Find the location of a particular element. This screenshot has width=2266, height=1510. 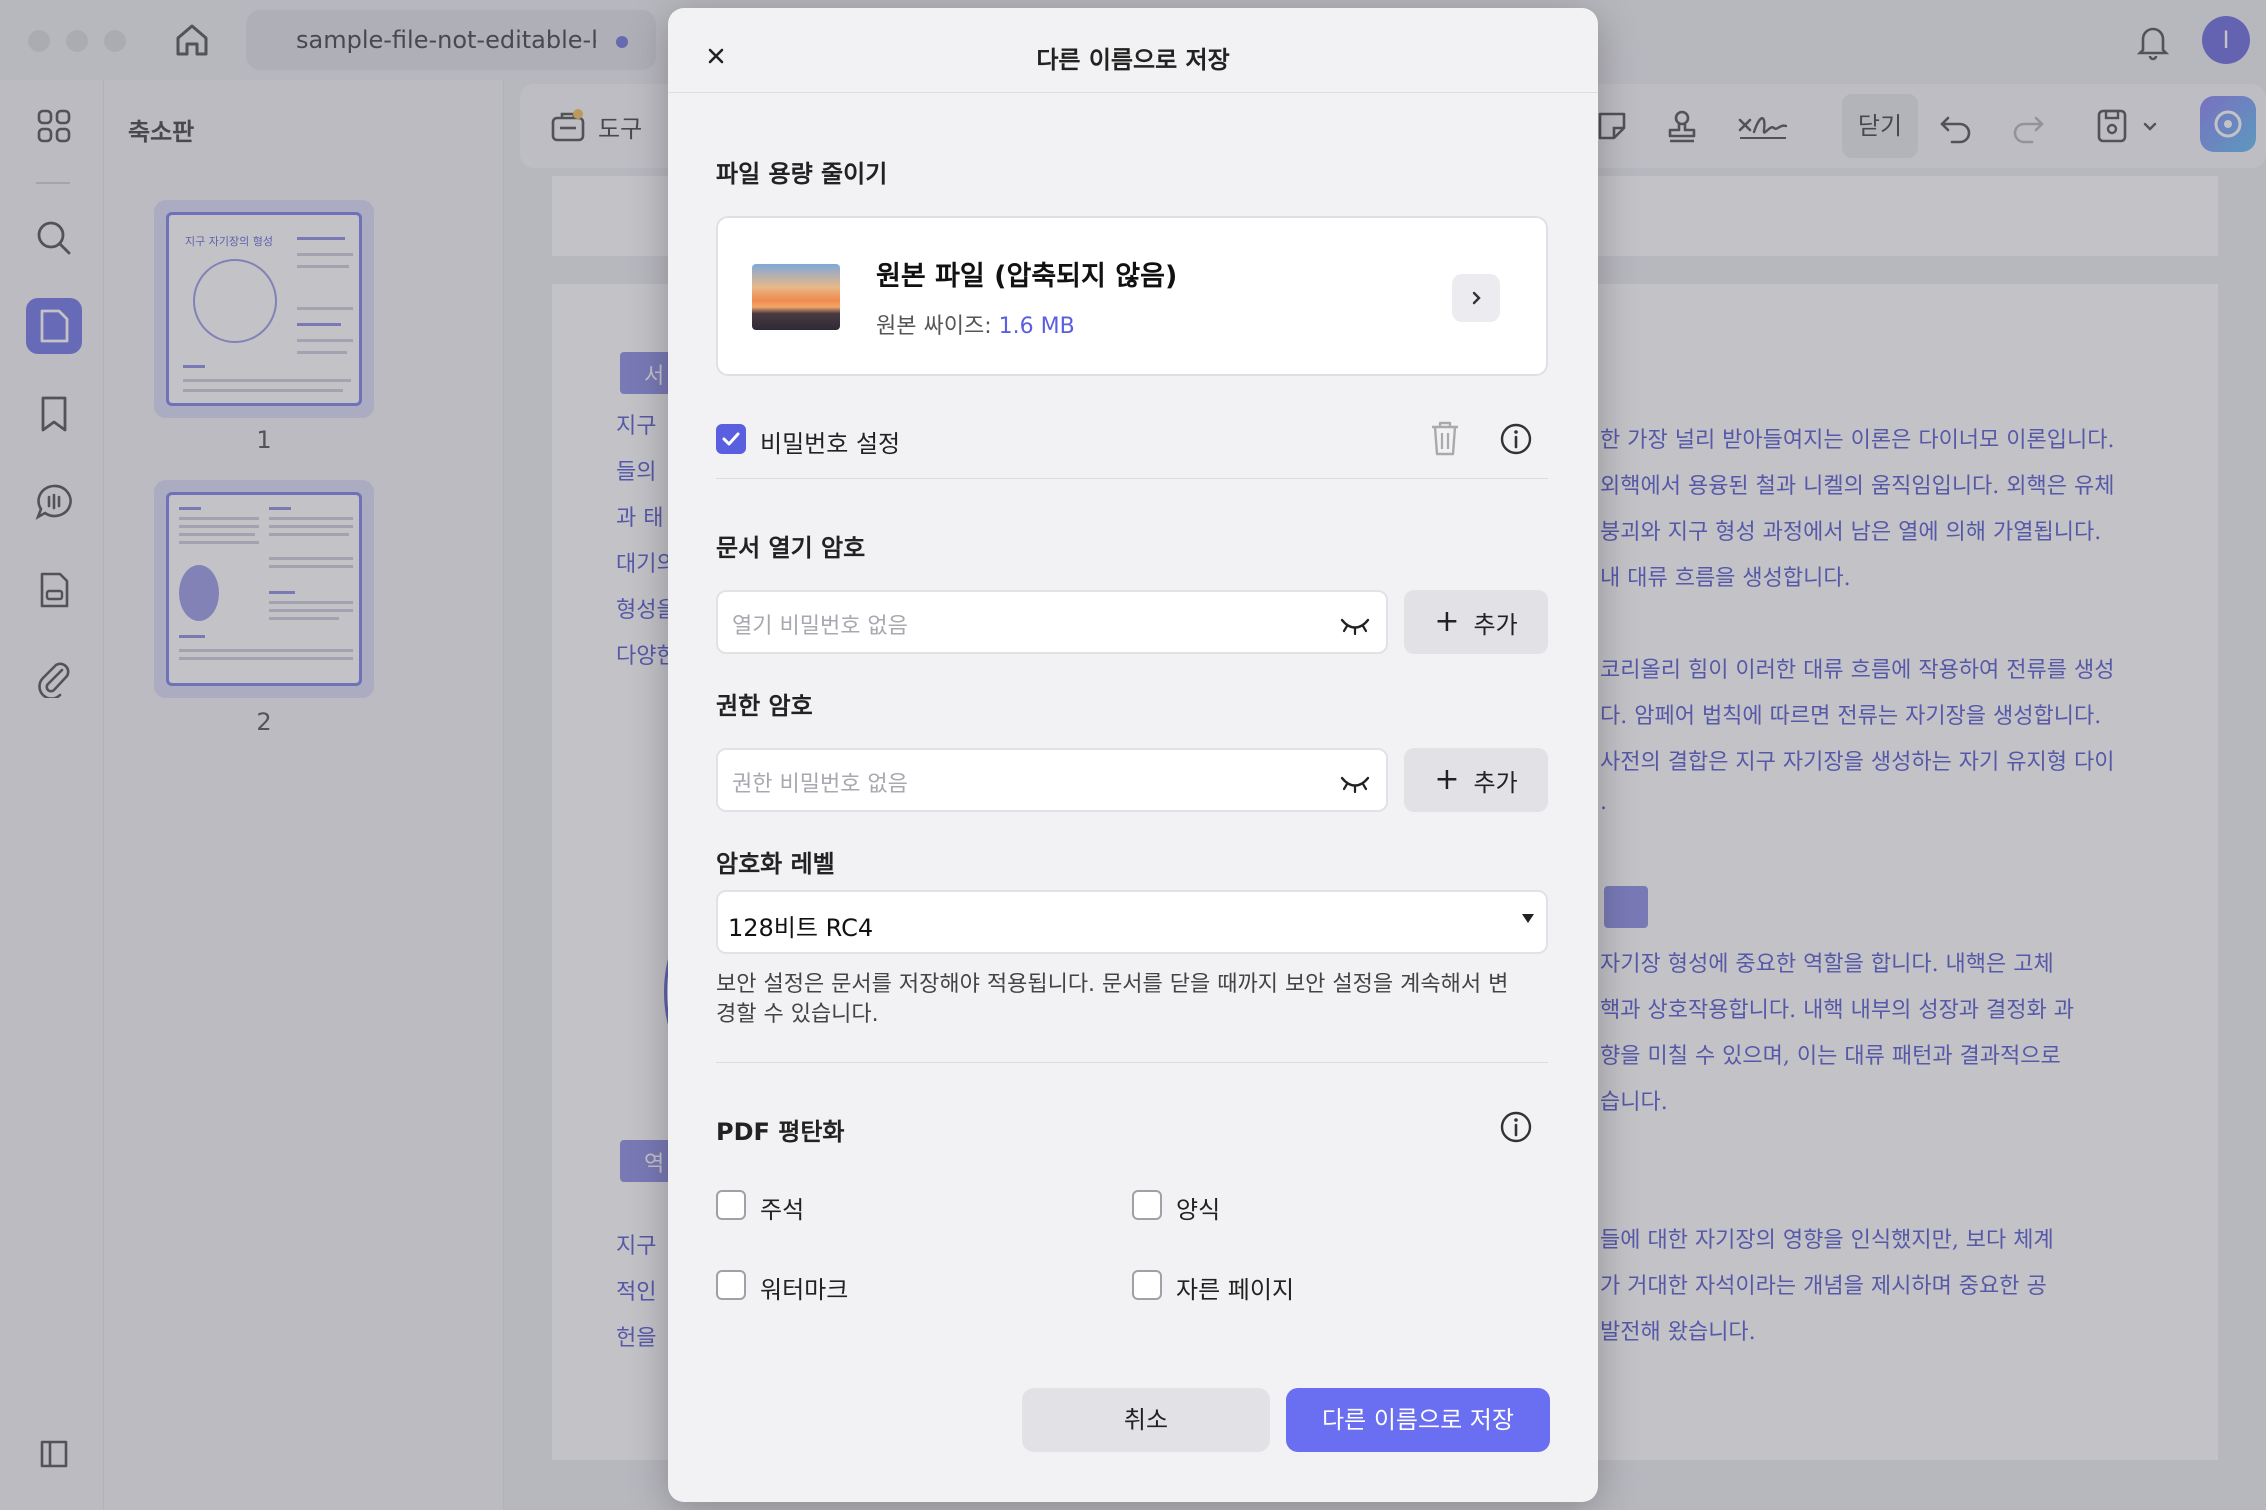

permission-password-placeholder: 권한 비밀번호 없음 is located at coordinates (820, 784).